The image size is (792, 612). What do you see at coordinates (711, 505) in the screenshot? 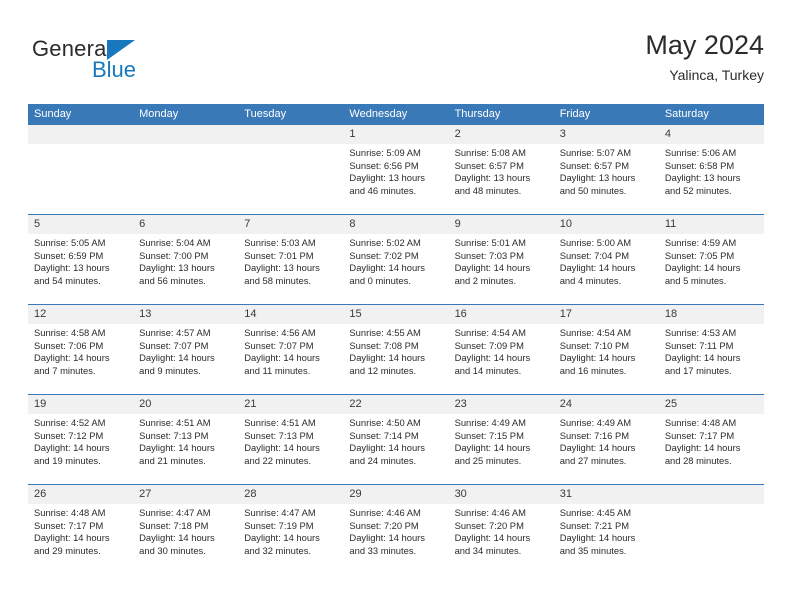
I see `day-details` at bounding box center [711, 505].